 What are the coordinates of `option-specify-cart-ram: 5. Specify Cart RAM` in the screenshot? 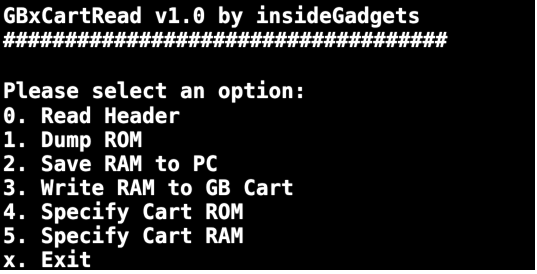 It's located at (123, 236).